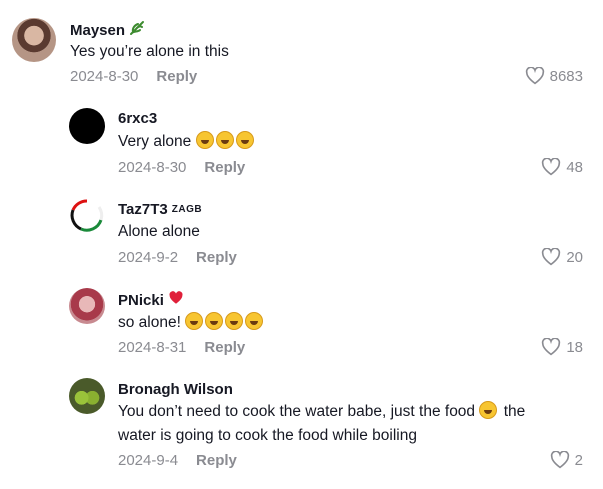 The image size is (603, 489). I want to click on laughing-emoji-icon, so click(488, 410).